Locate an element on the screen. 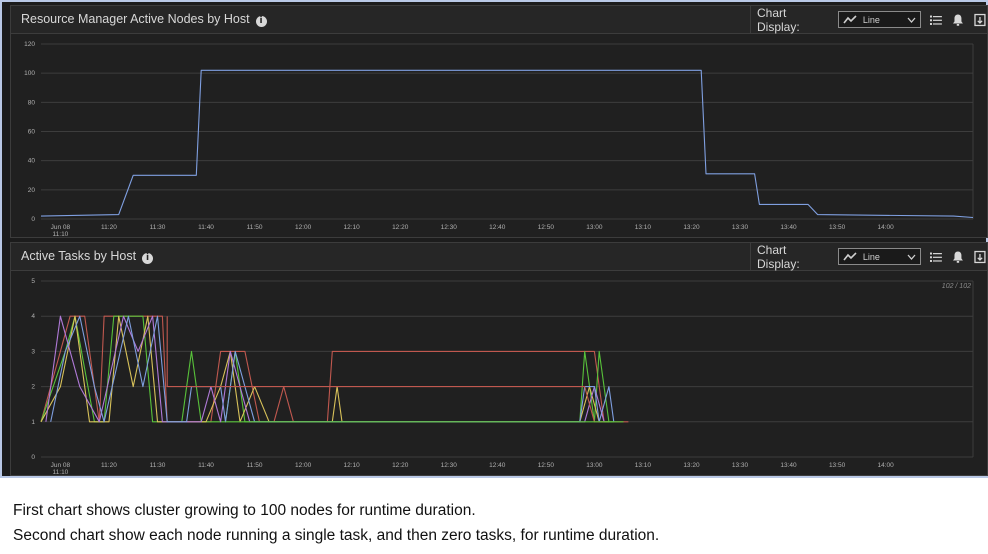 The image size is (988, 554). y-tick-label: 1 is located at coordinates (33, 422).